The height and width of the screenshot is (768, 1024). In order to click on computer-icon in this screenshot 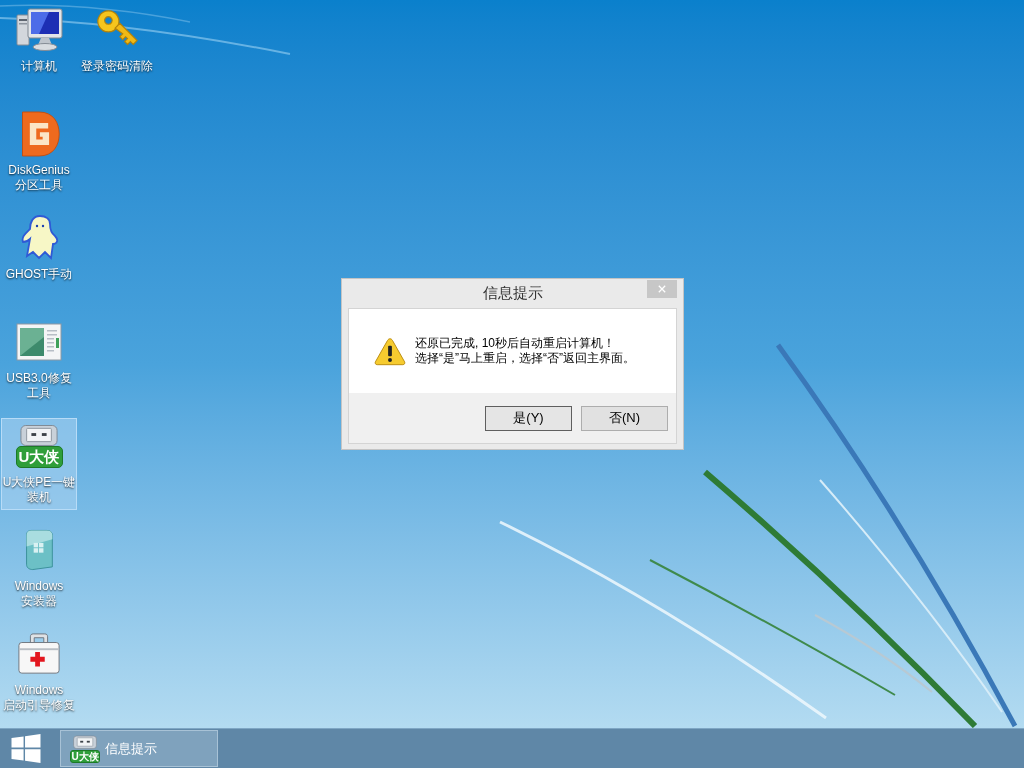, I will do `click(39, 30)`.